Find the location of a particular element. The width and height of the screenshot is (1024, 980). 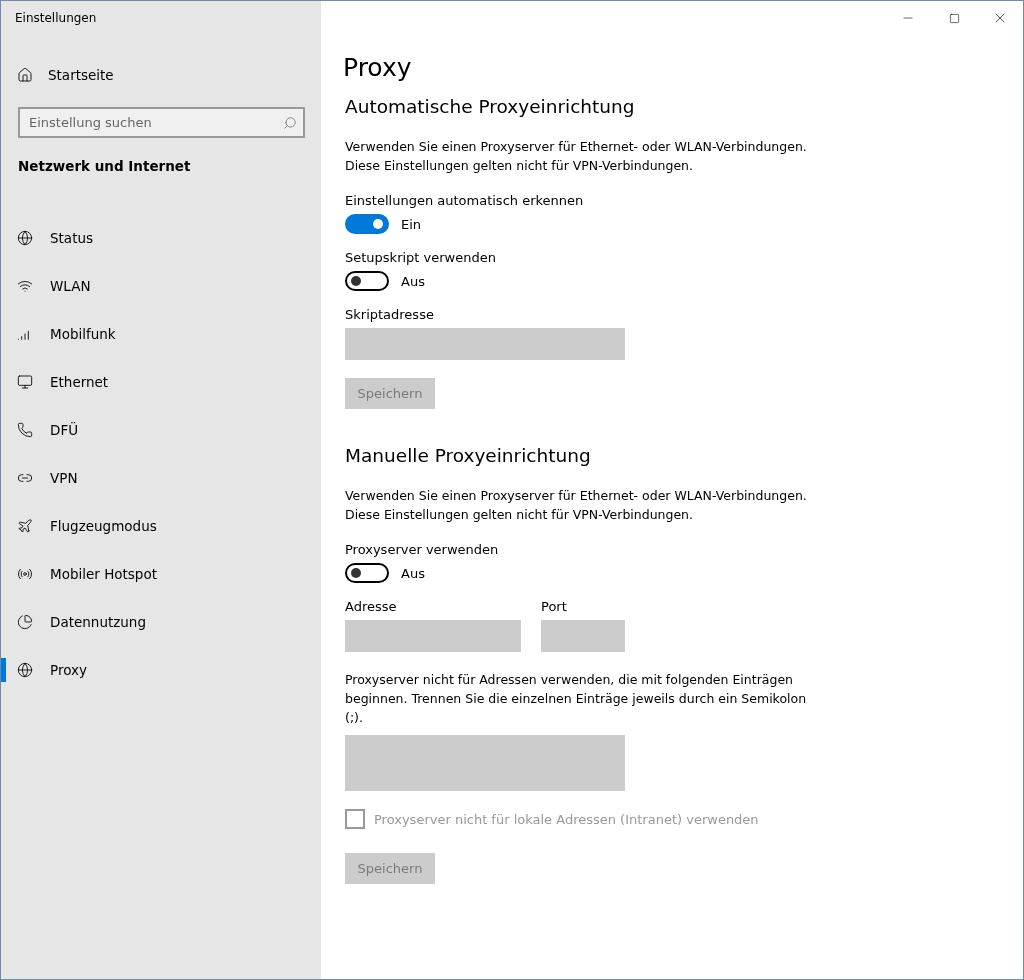

nav-item: Mobilfunk is located at coordinates (161, 334).